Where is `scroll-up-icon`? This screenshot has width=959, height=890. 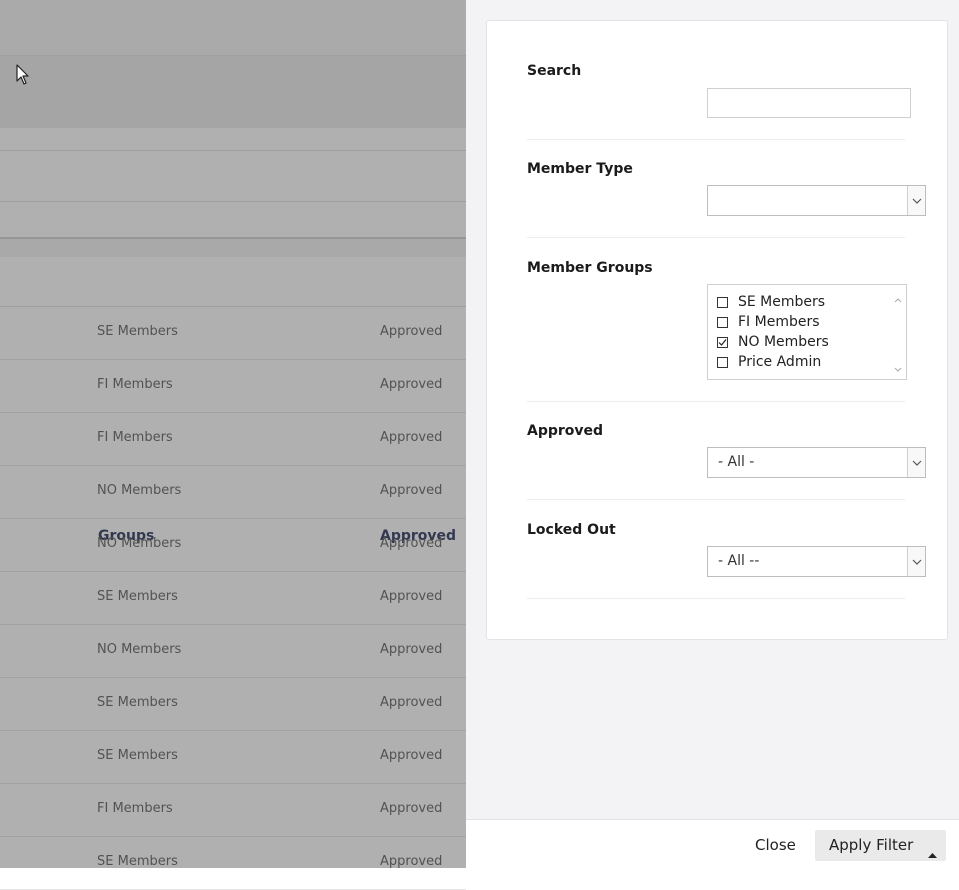 scroll-up-icon is located at coordinates (898, 297).